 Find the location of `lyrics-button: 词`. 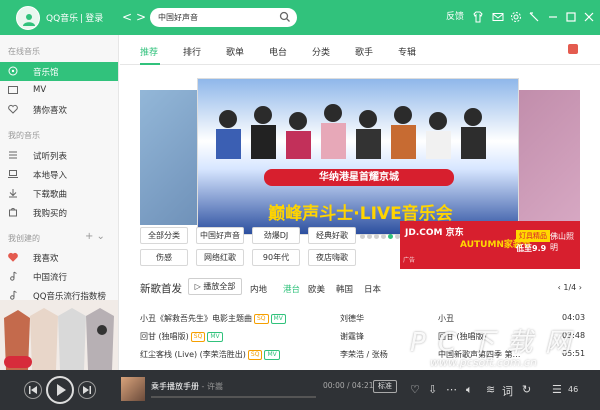

lyrics-button: 词 is located at coordinates (507, 391).